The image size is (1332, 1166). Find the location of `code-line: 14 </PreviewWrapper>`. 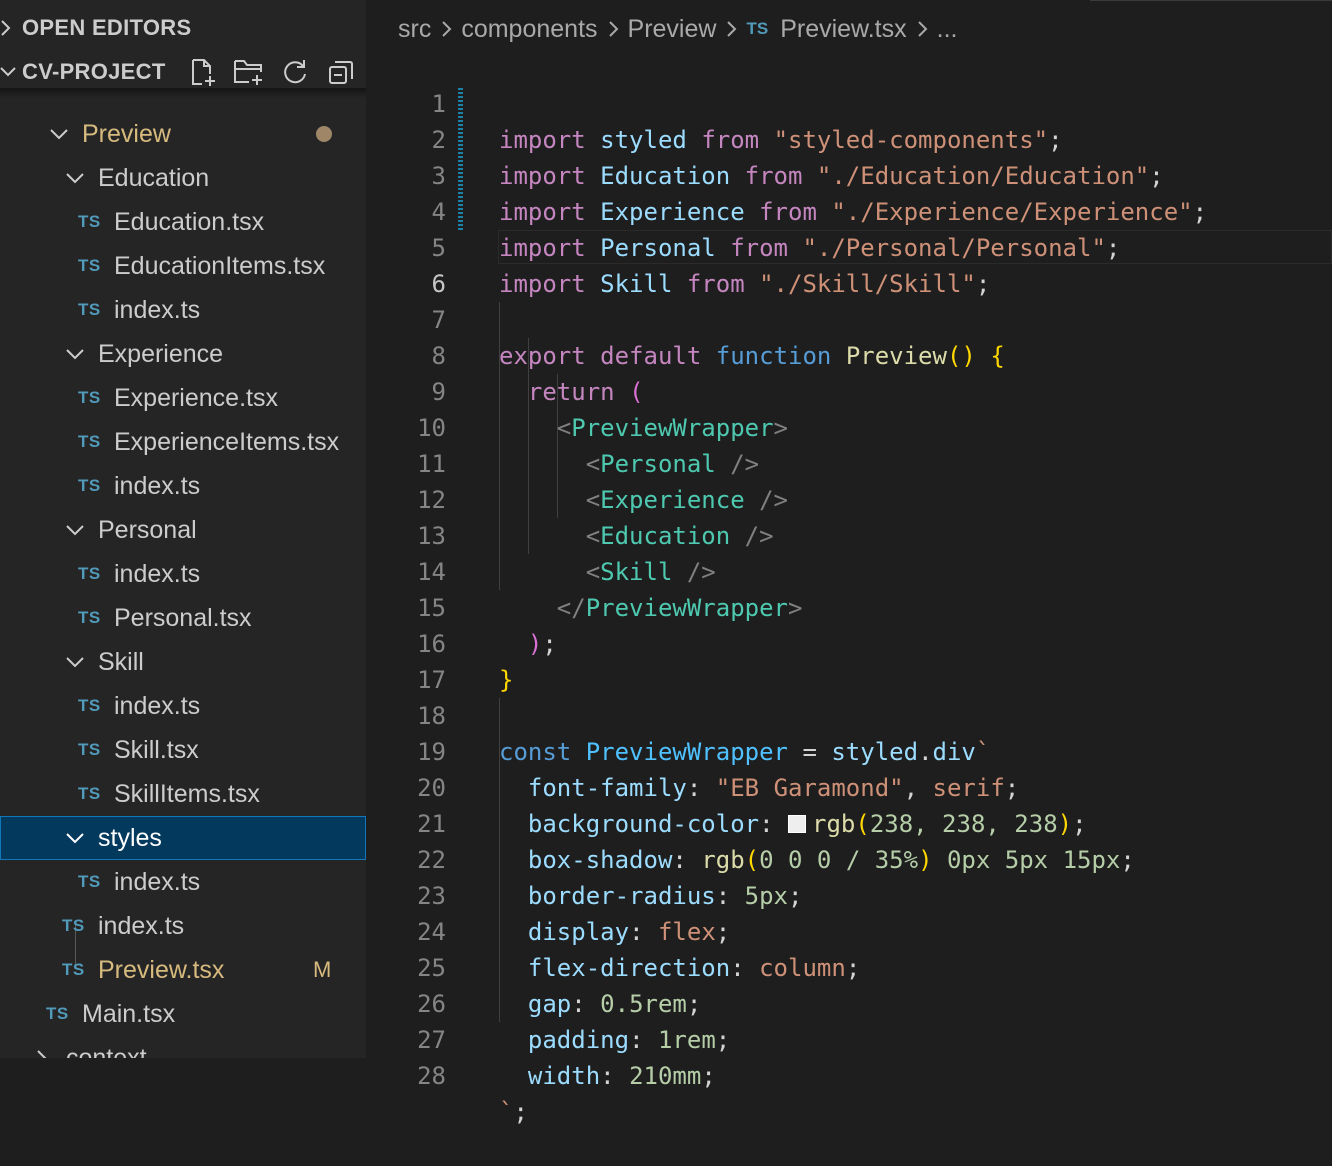

code-line: 14 </PreviewWrapper> is located at coordinates (849, 570).